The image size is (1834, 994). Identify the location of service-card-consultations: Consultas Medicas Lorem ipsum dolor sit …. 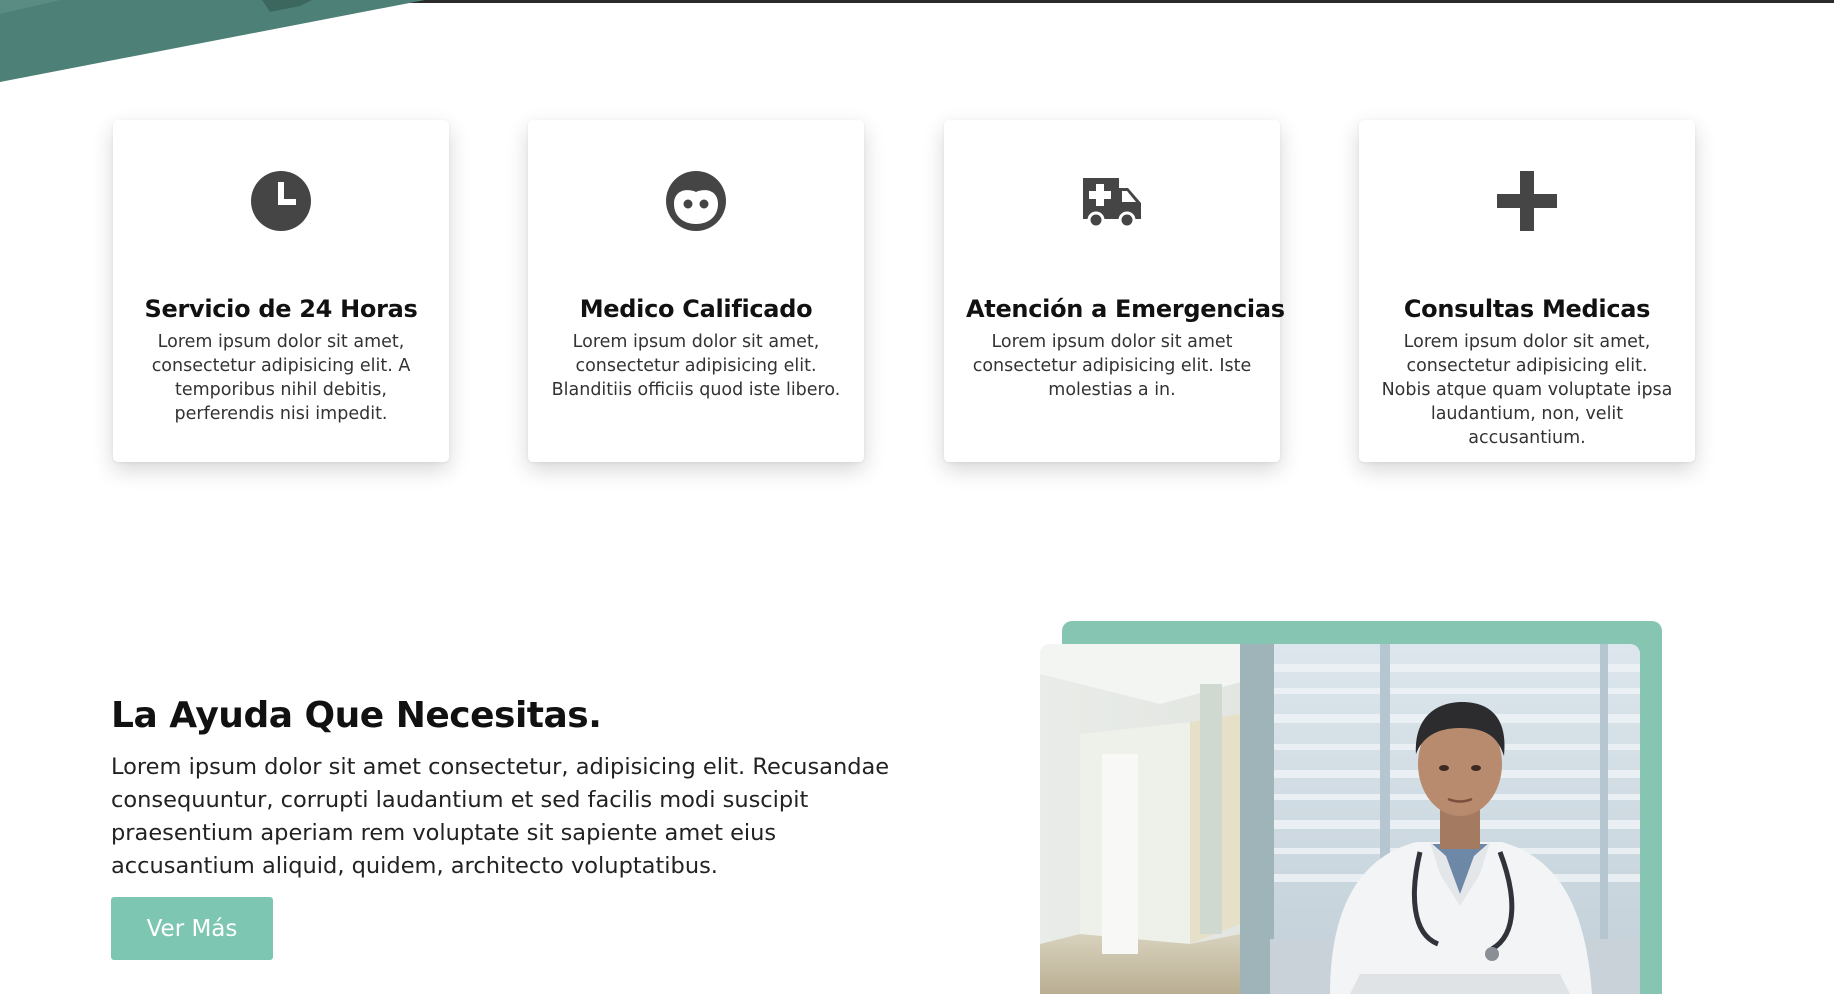
(1527, 291).